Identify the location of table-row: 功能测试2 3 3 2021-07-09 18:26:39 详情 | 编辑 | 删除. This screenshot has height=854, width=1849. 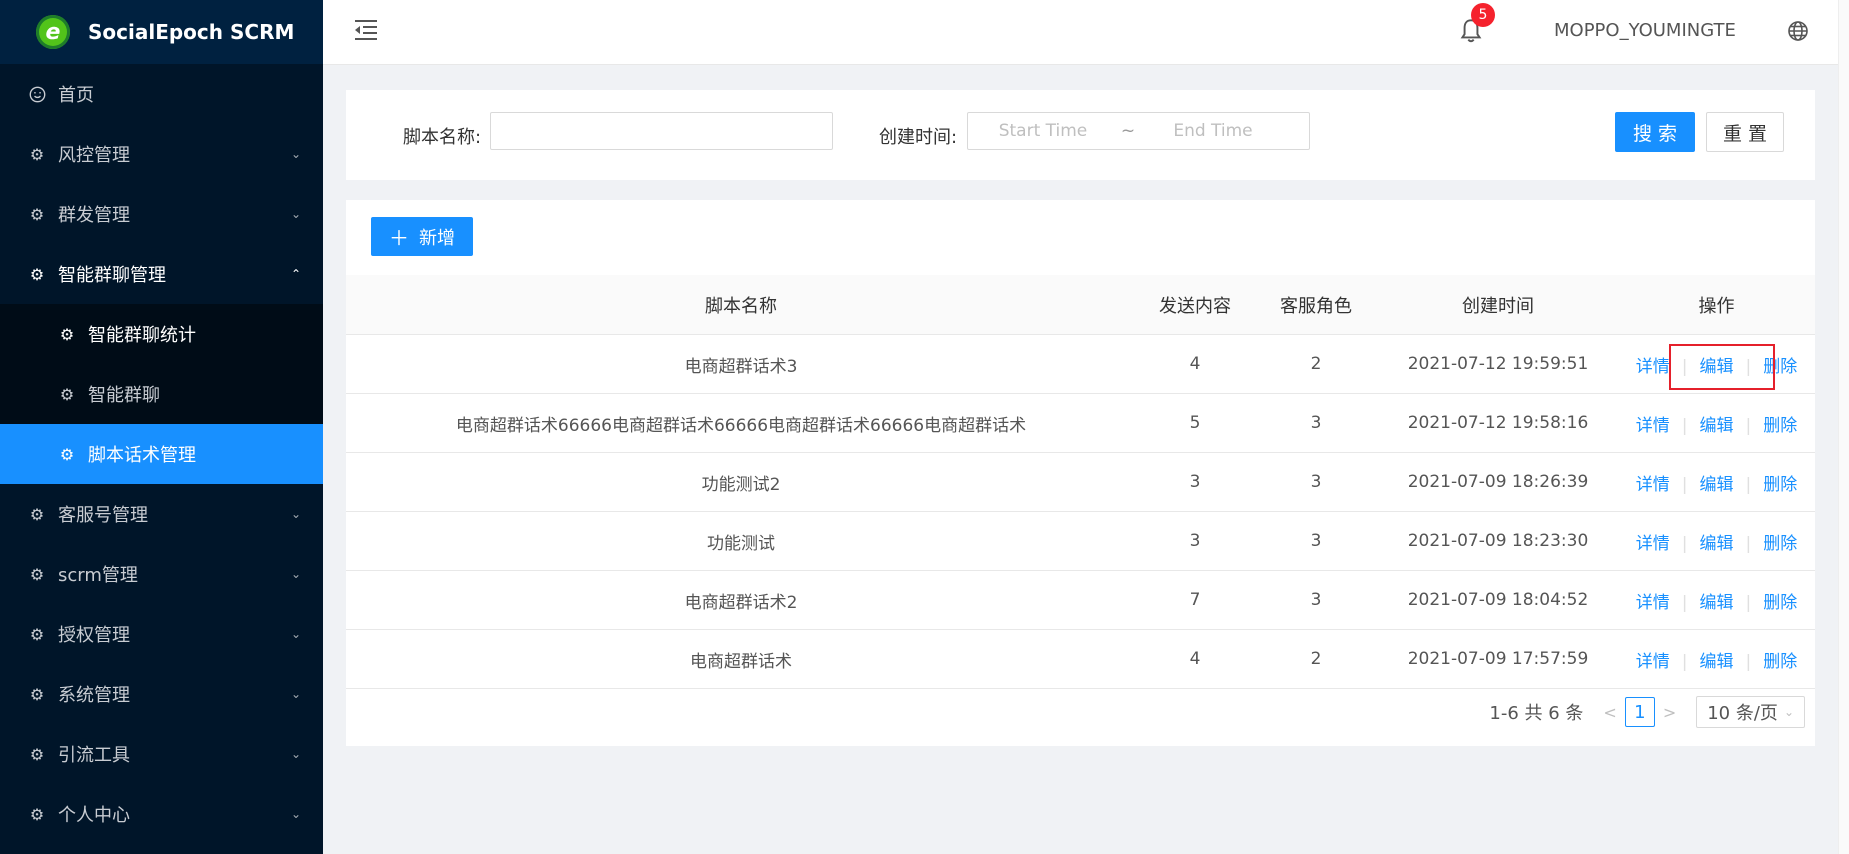
(1080, 482).